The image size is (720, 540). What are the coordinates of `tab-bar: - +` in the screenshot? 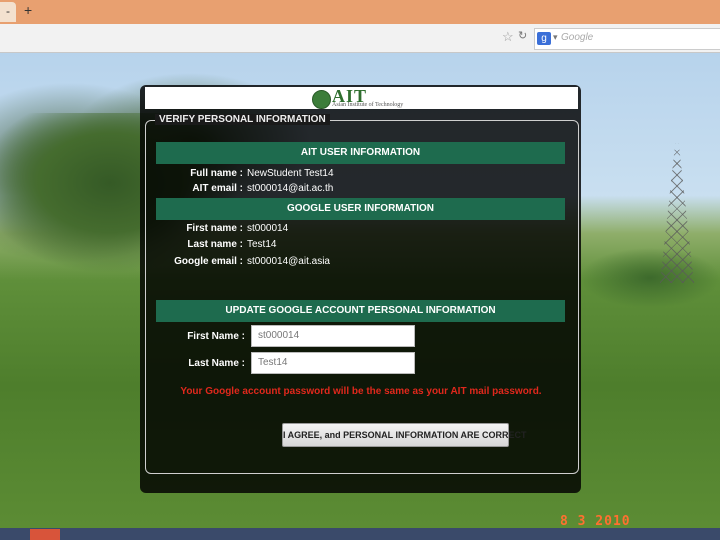 It's located at (360, 12).